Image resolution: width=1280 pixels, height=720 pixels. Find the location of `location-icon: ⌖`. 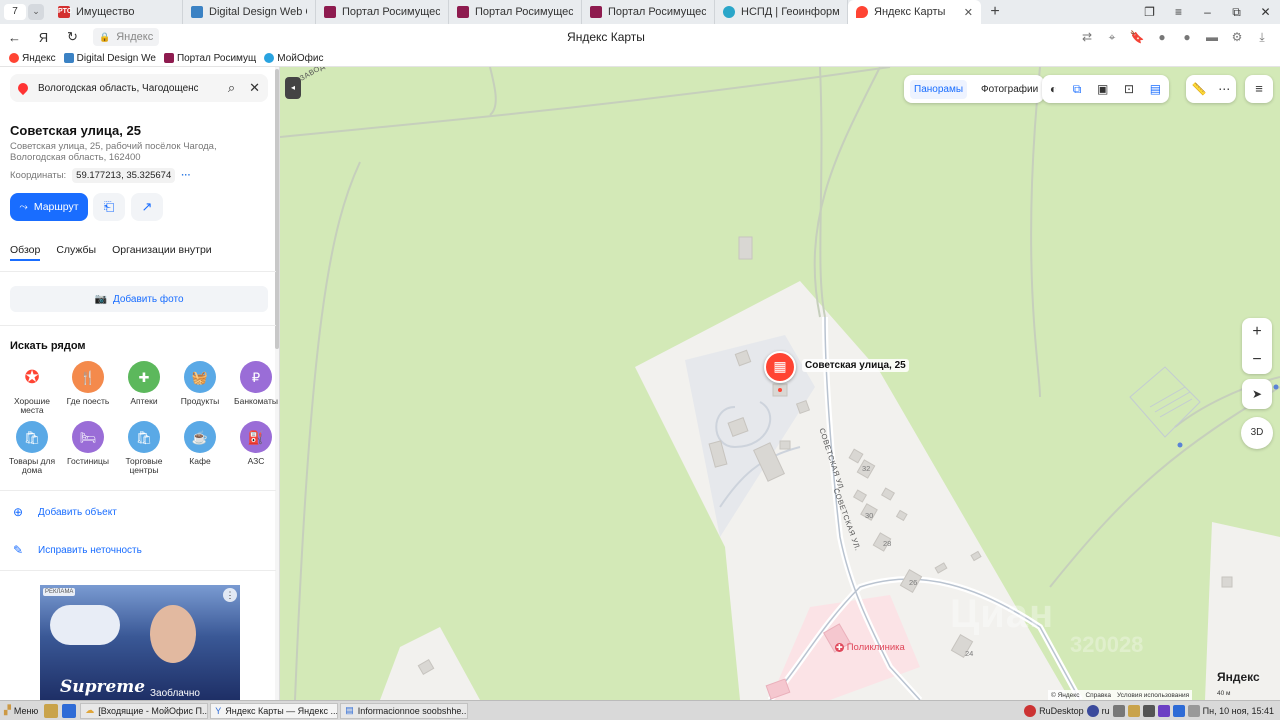

location-icon: ⌖ is located at coordinates (1112, 37).